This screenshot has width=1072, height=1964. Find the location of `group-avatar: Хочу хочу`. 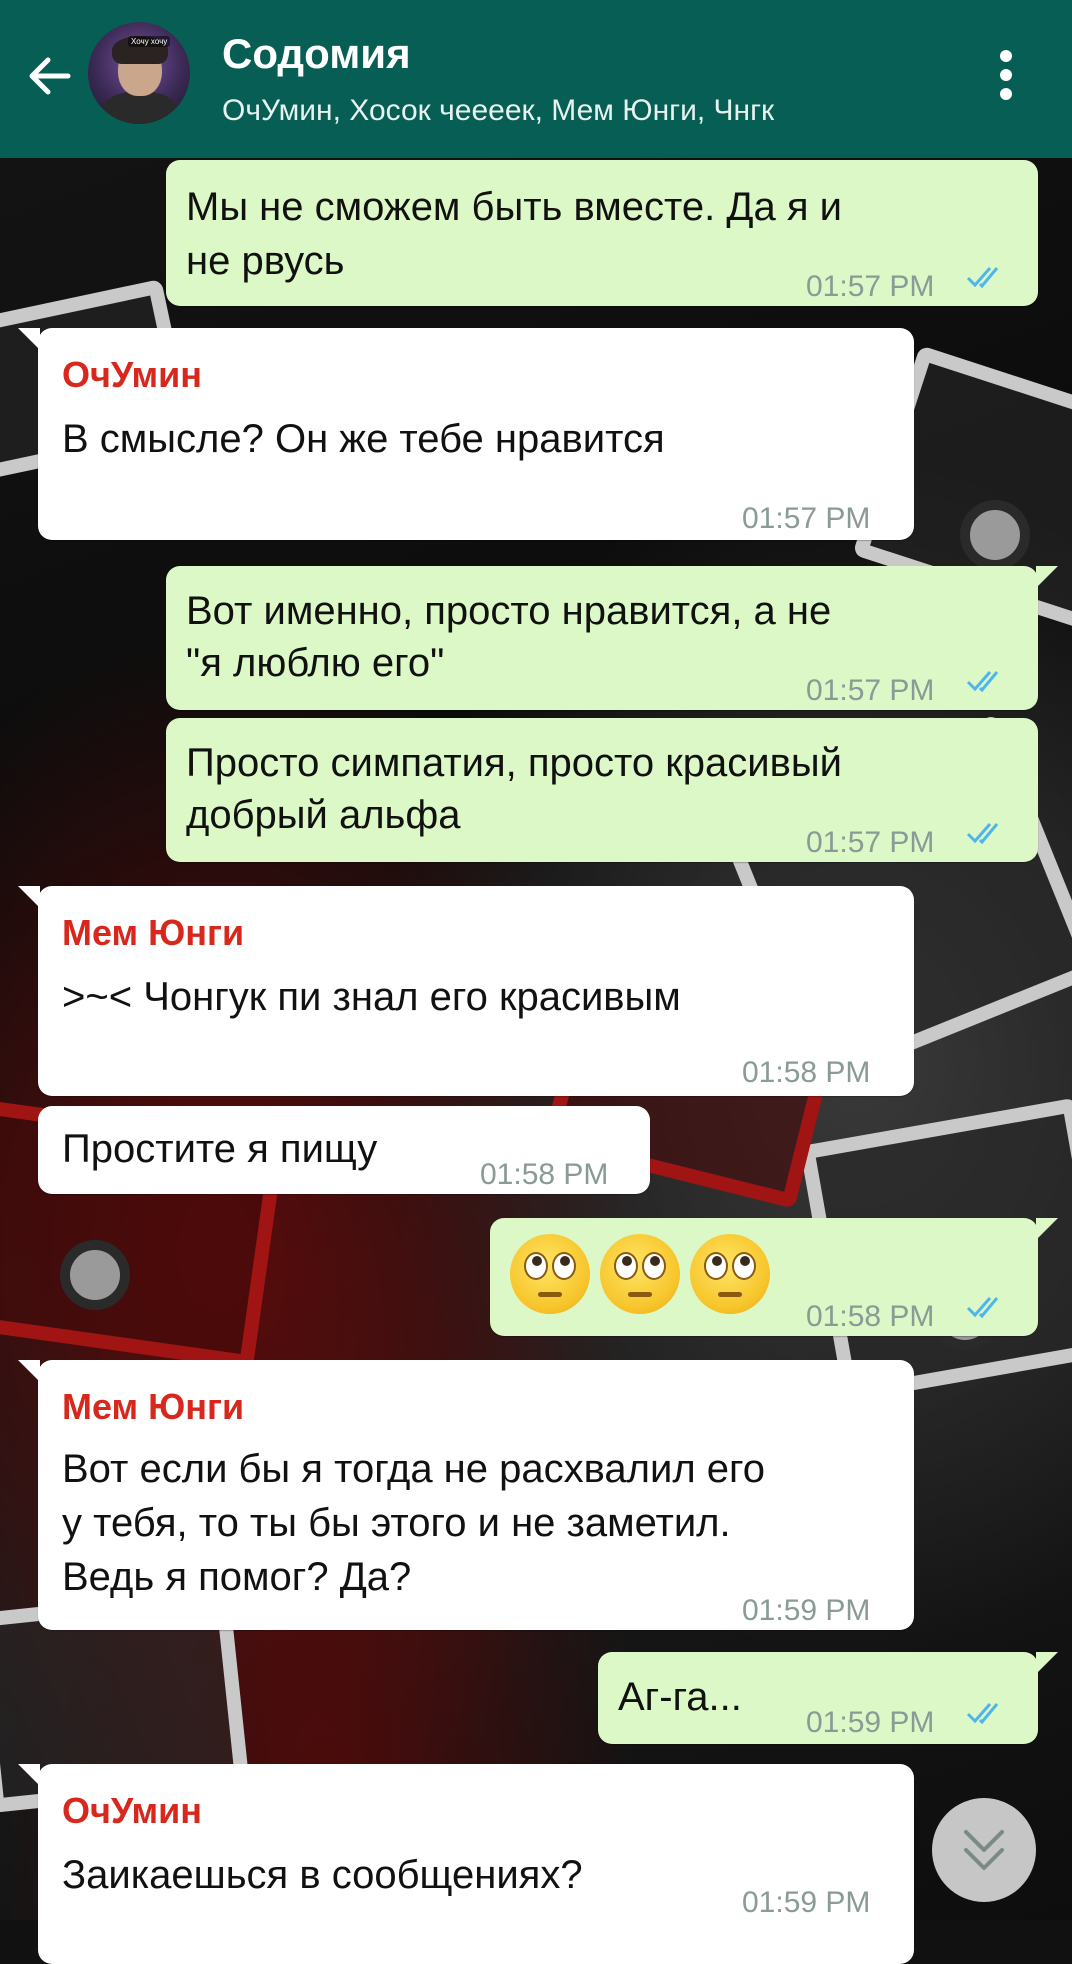

group-avatar: Хочу хочу is located at coordinates (139, 73).